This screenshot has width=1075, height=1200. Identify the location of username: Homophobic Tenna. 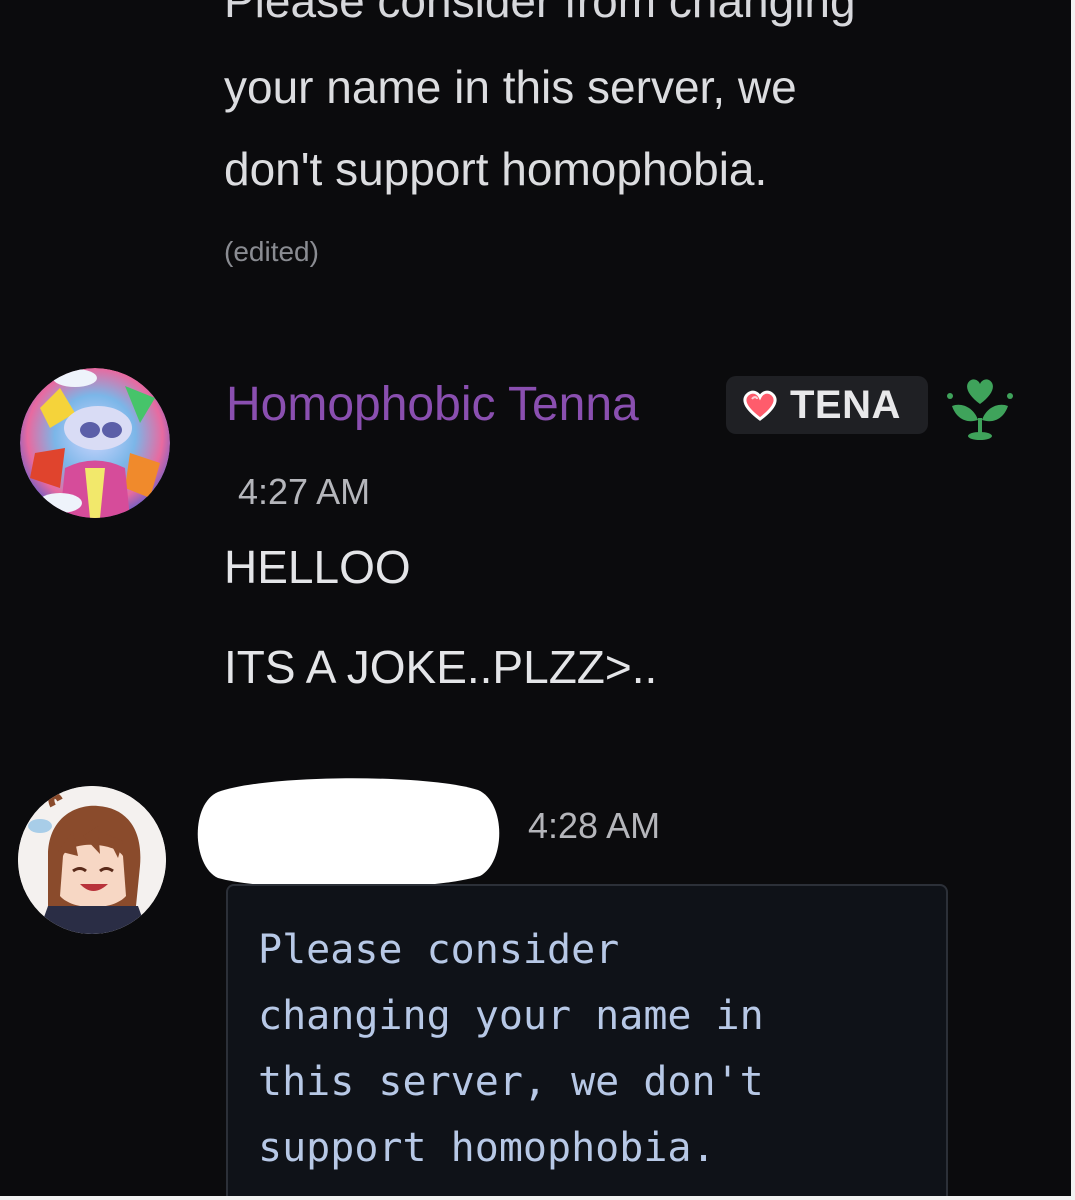
(432, 405).